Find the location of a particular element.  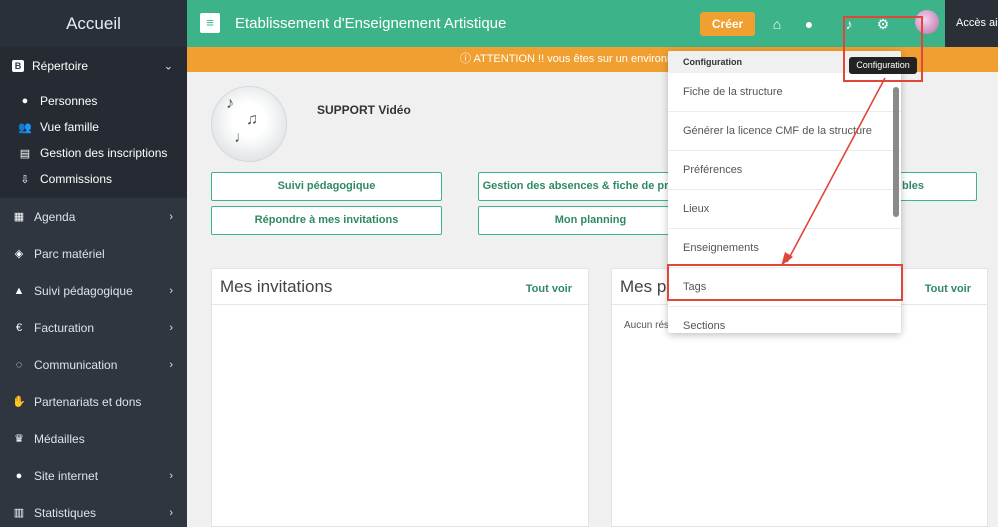

list-icon: ▤ is located at coordinates (25, 153).